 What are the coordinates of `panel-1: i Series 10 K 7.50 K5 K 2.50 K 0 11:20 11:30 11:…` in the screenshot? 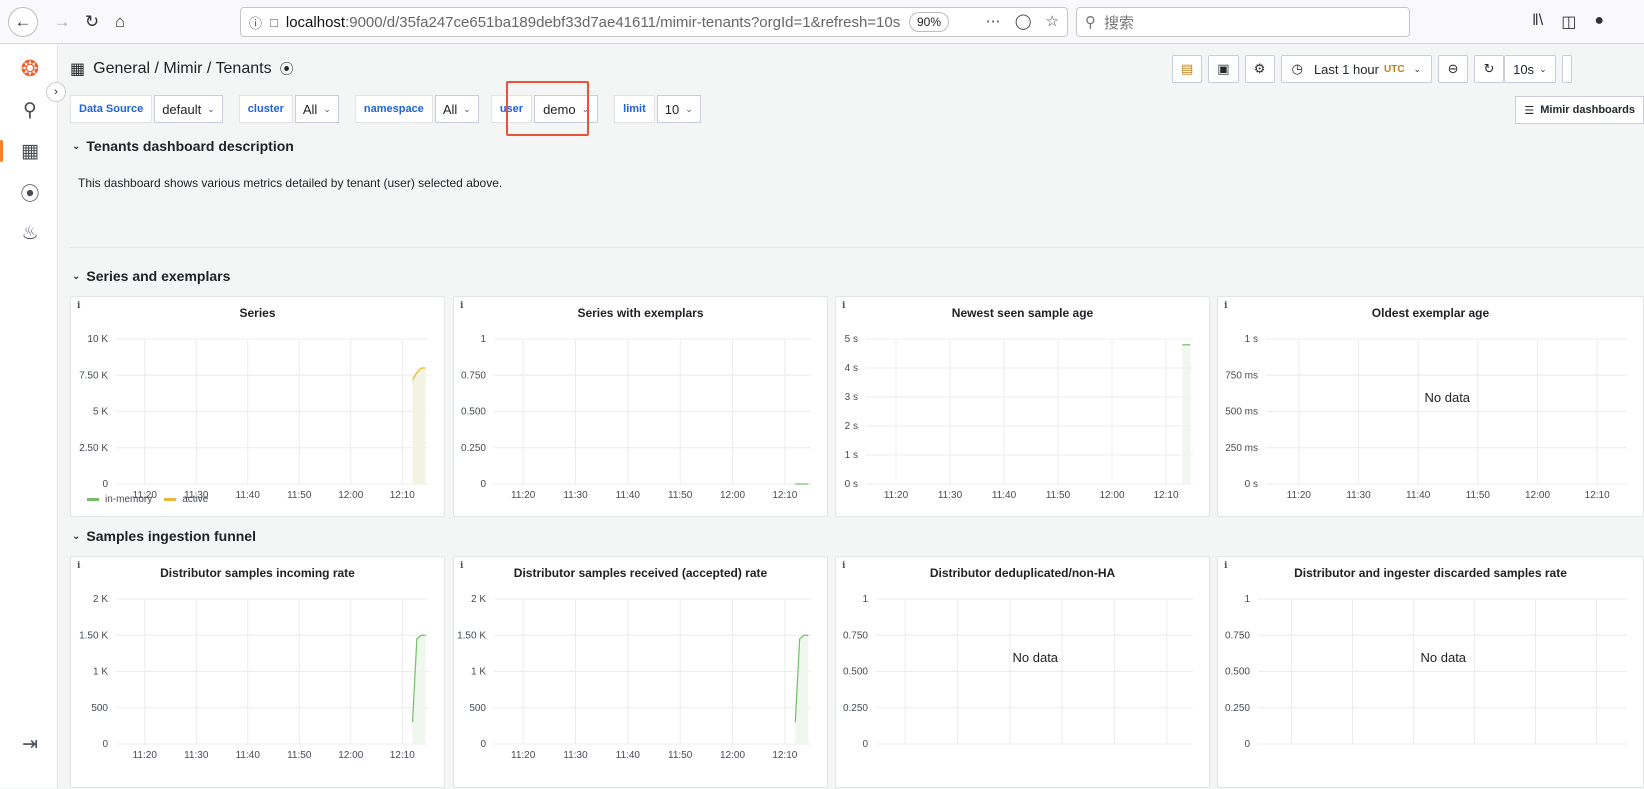 It's located at (257, 406).